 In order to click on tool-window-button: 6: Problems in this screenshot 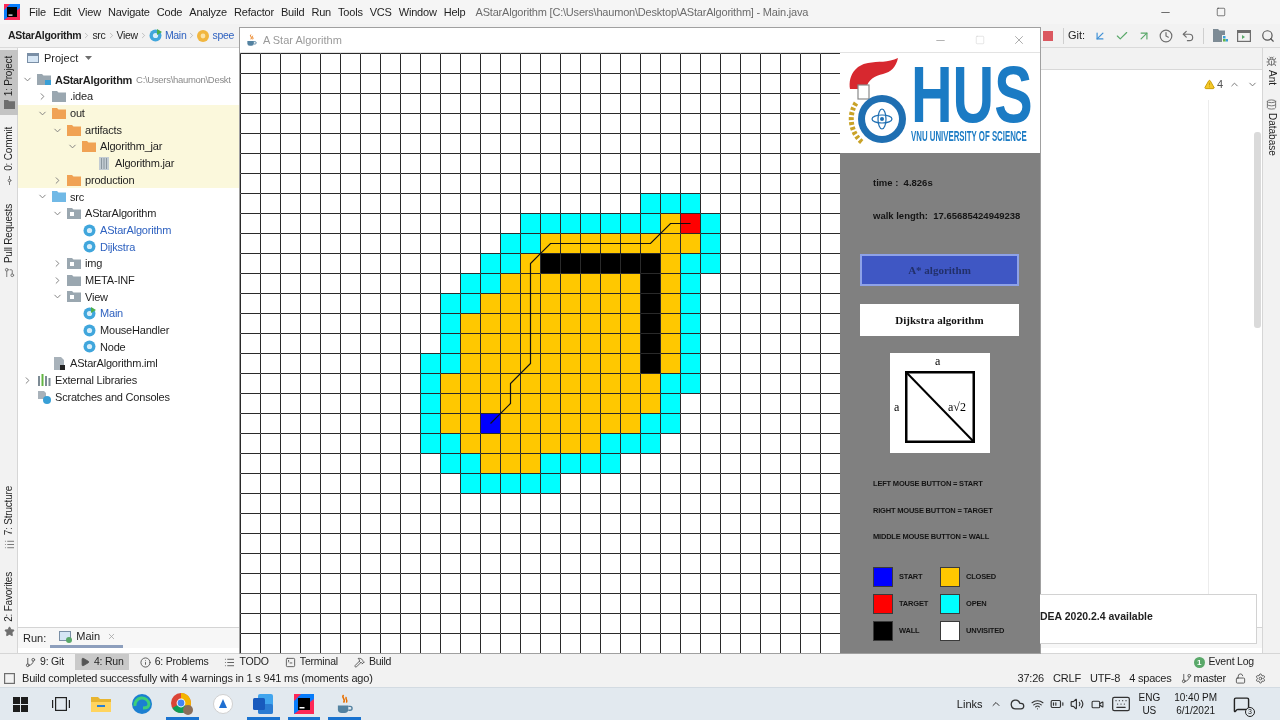, I will do `click(174, 662)`.